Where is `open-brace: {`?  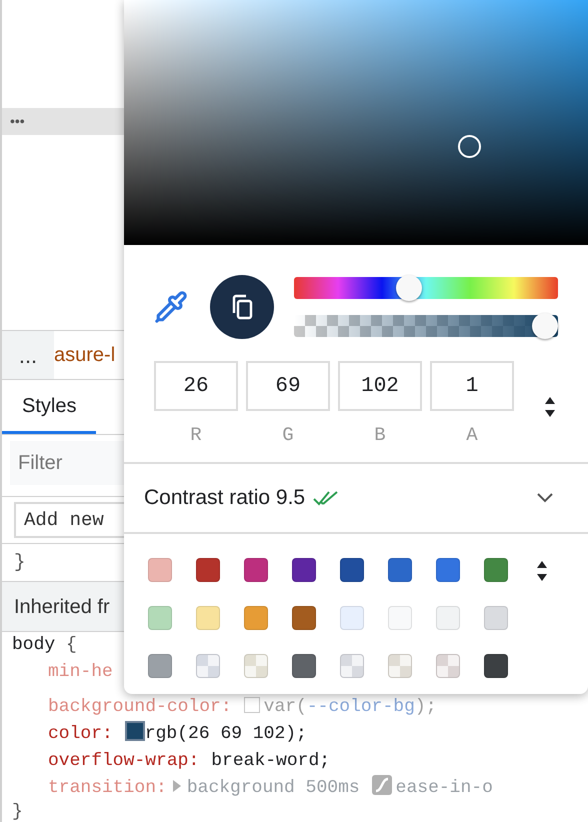
open-brace: { is located at coordinates (71, 645).